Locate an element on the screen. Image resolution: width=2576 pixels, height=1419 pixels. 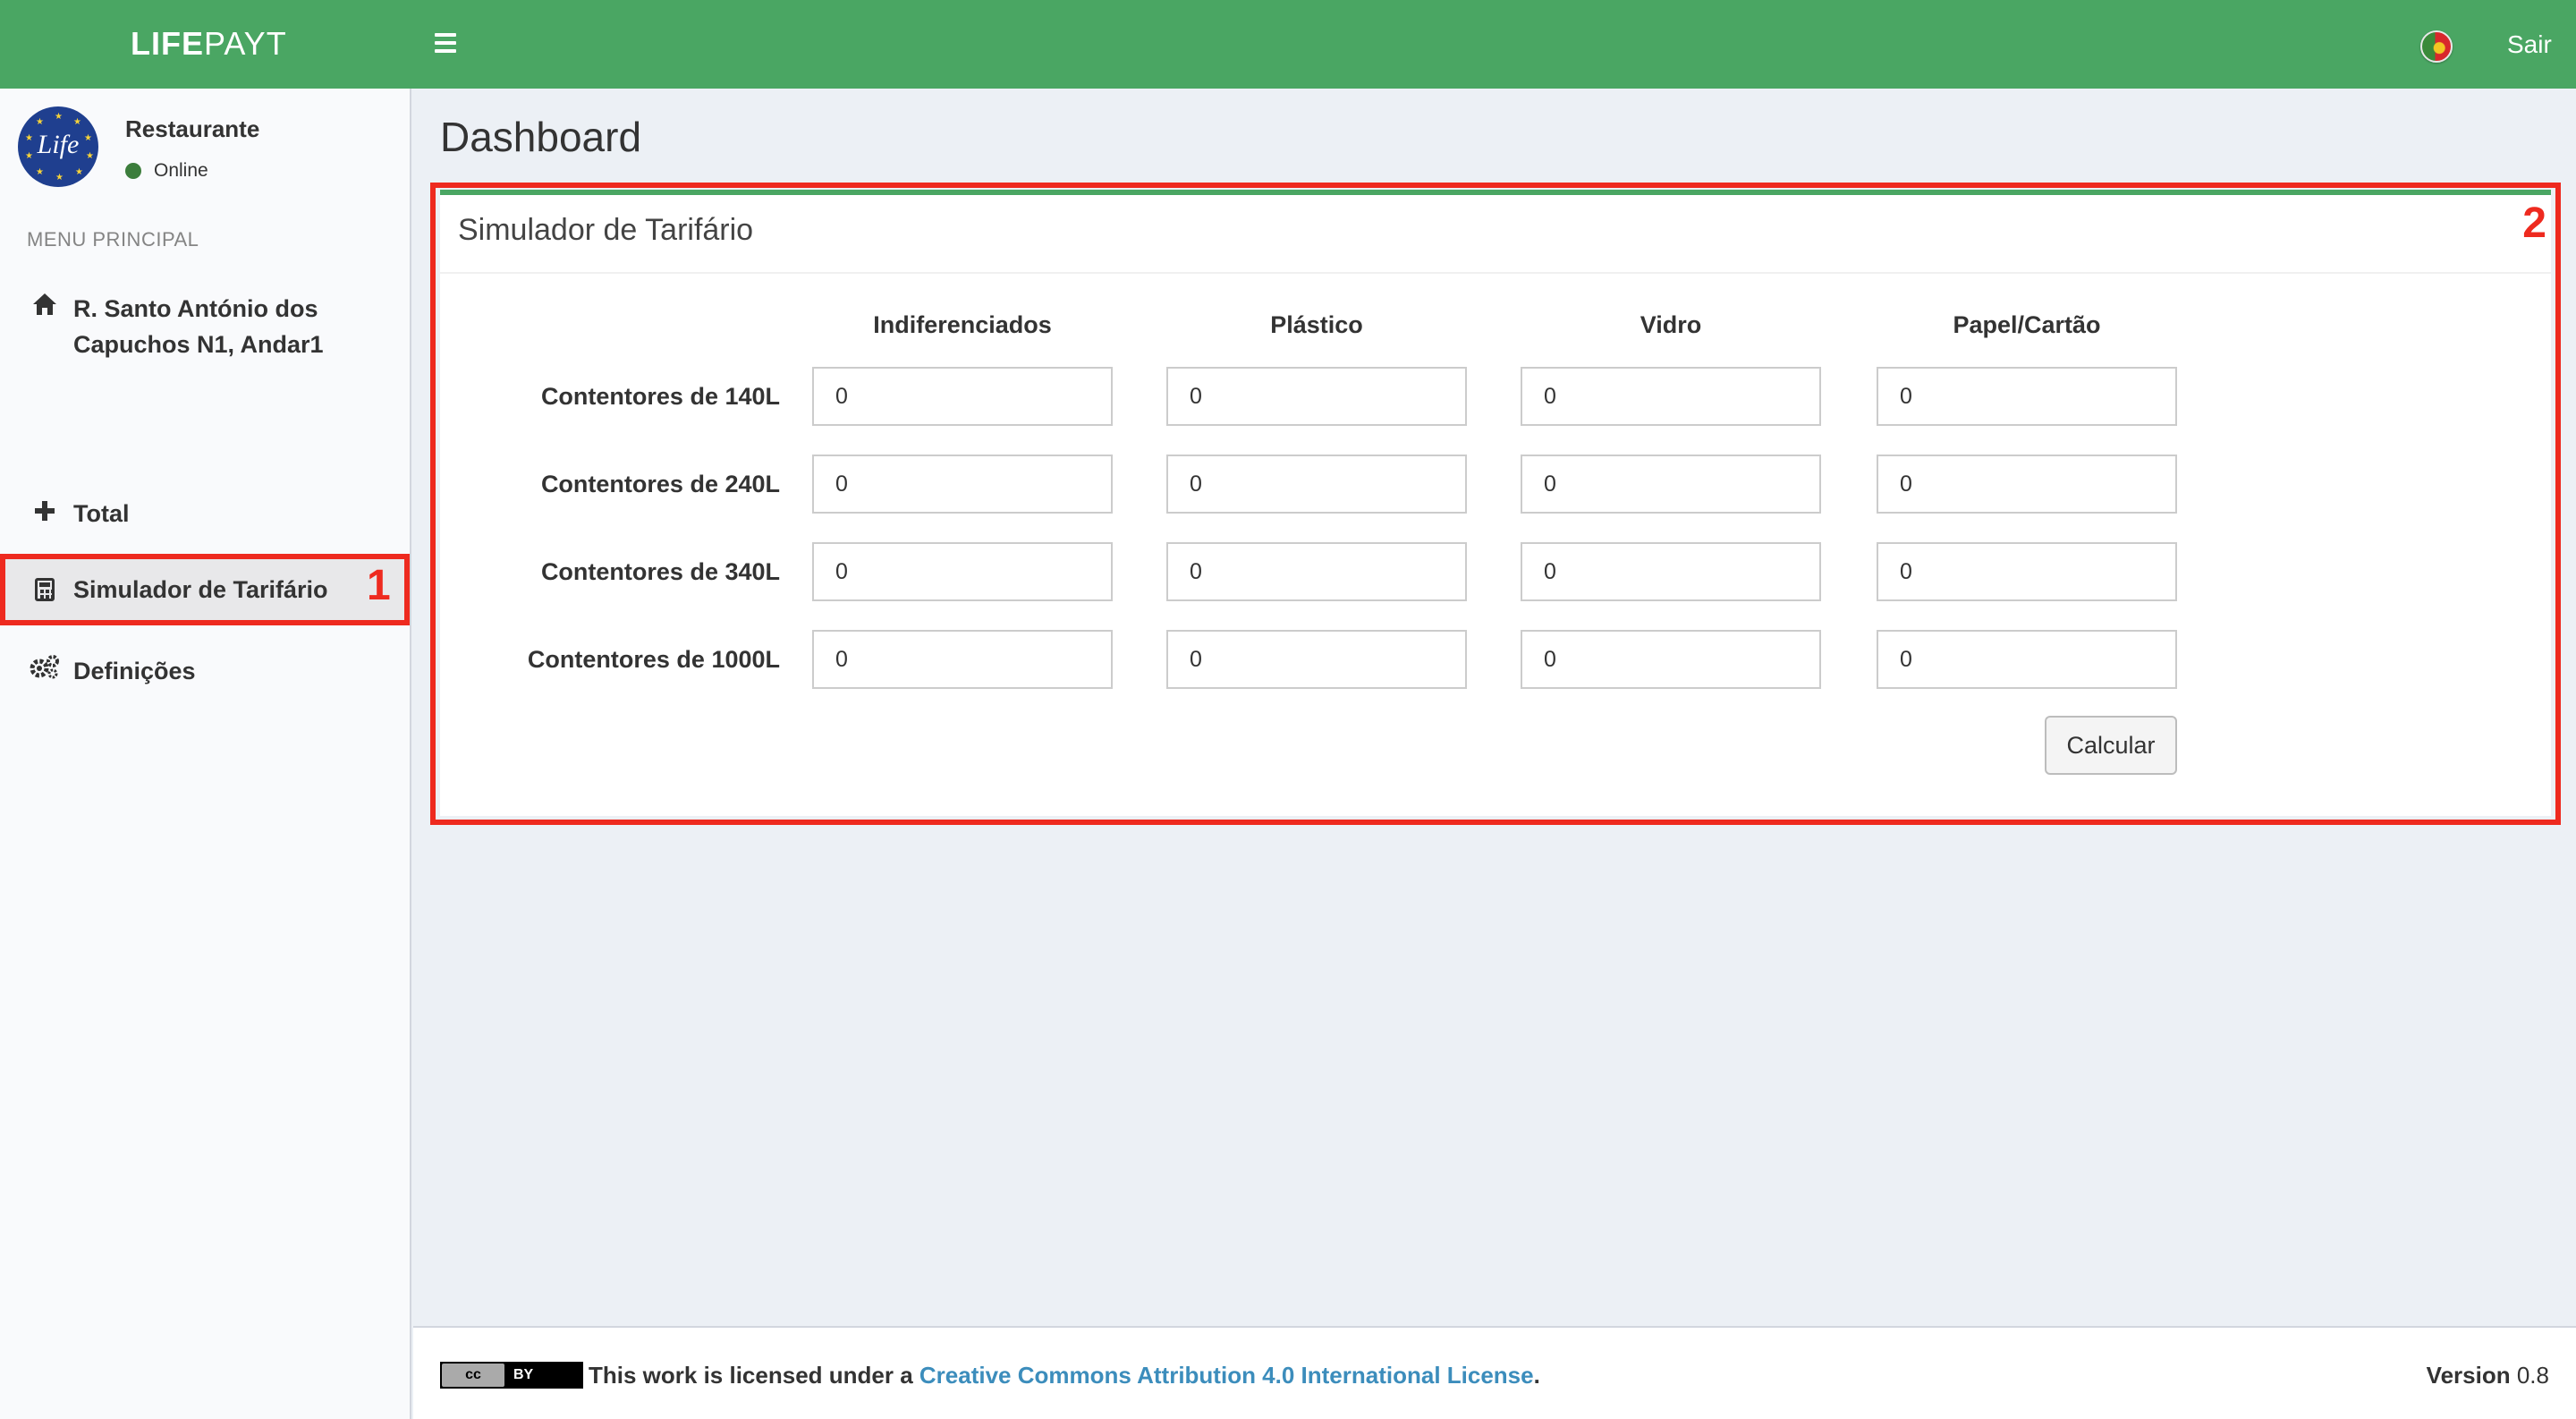
input-340l-papel-cartao is located at coordinates (2027, 571).